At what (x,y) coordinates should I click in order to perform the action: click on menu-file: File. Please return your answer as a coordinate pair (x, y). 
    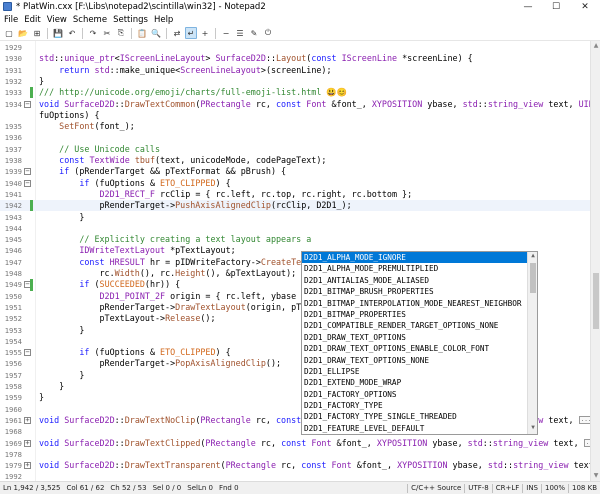
    Looking at the image, I should click on (13, 20).